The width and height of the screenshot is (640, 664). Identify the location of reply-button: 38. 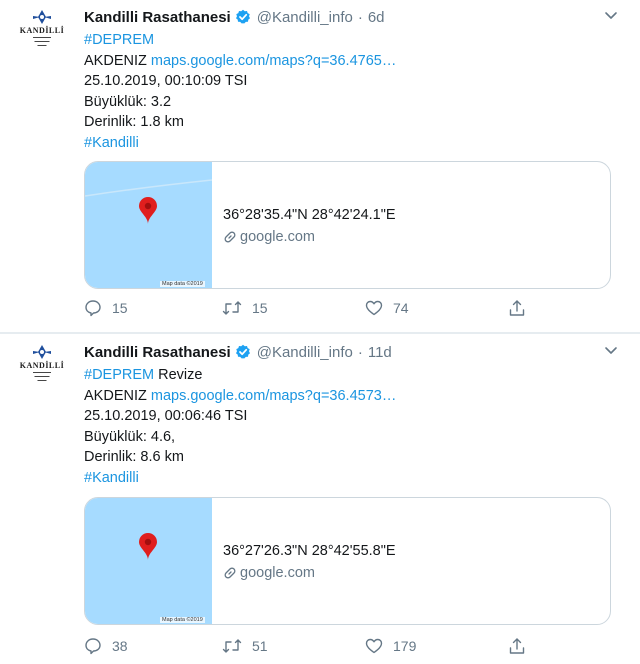
(106, 646).